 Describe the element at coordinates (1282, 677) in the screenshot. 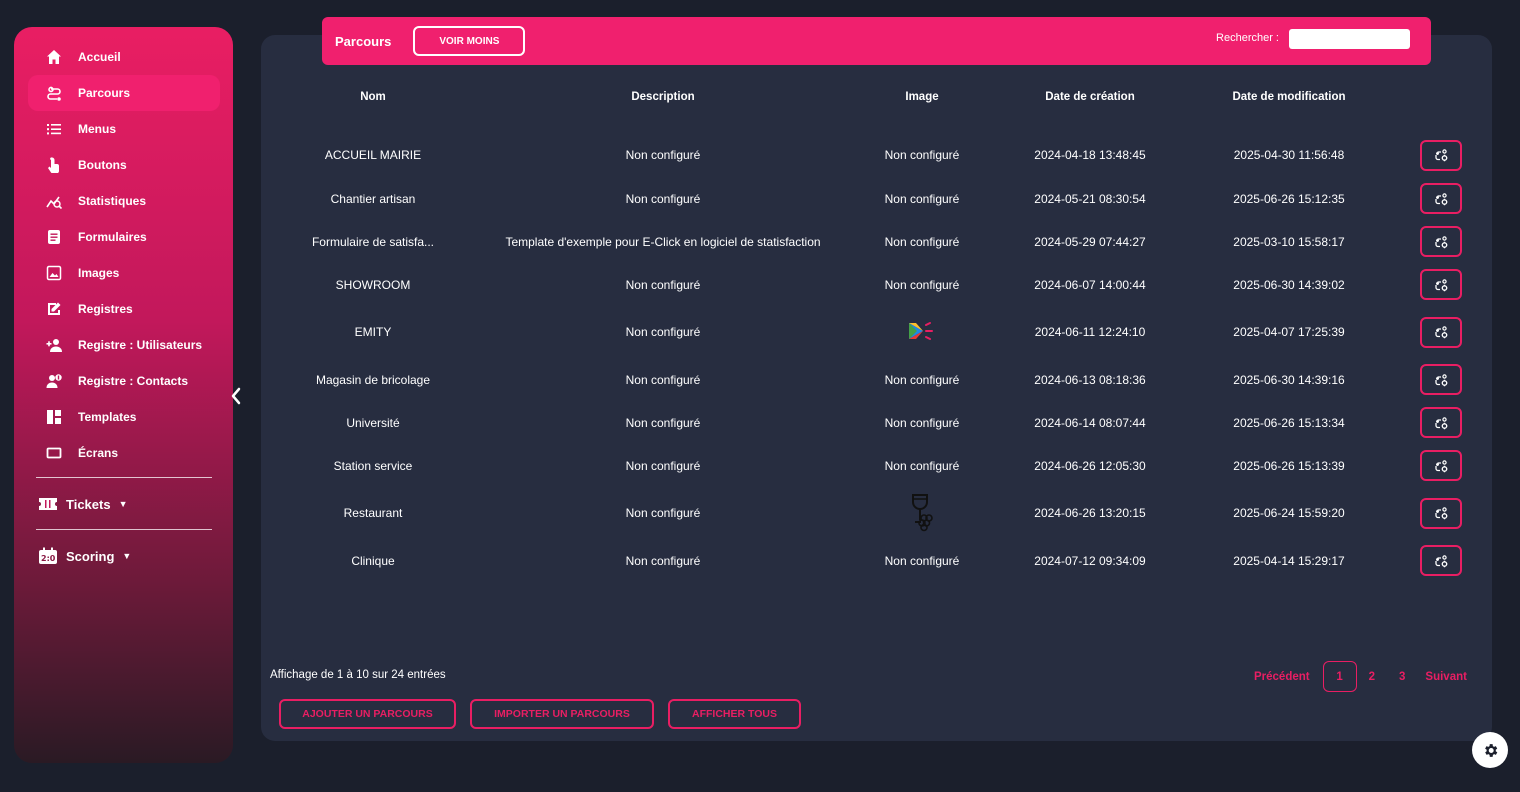

I see `pagination-previous: Précédent` at that location.